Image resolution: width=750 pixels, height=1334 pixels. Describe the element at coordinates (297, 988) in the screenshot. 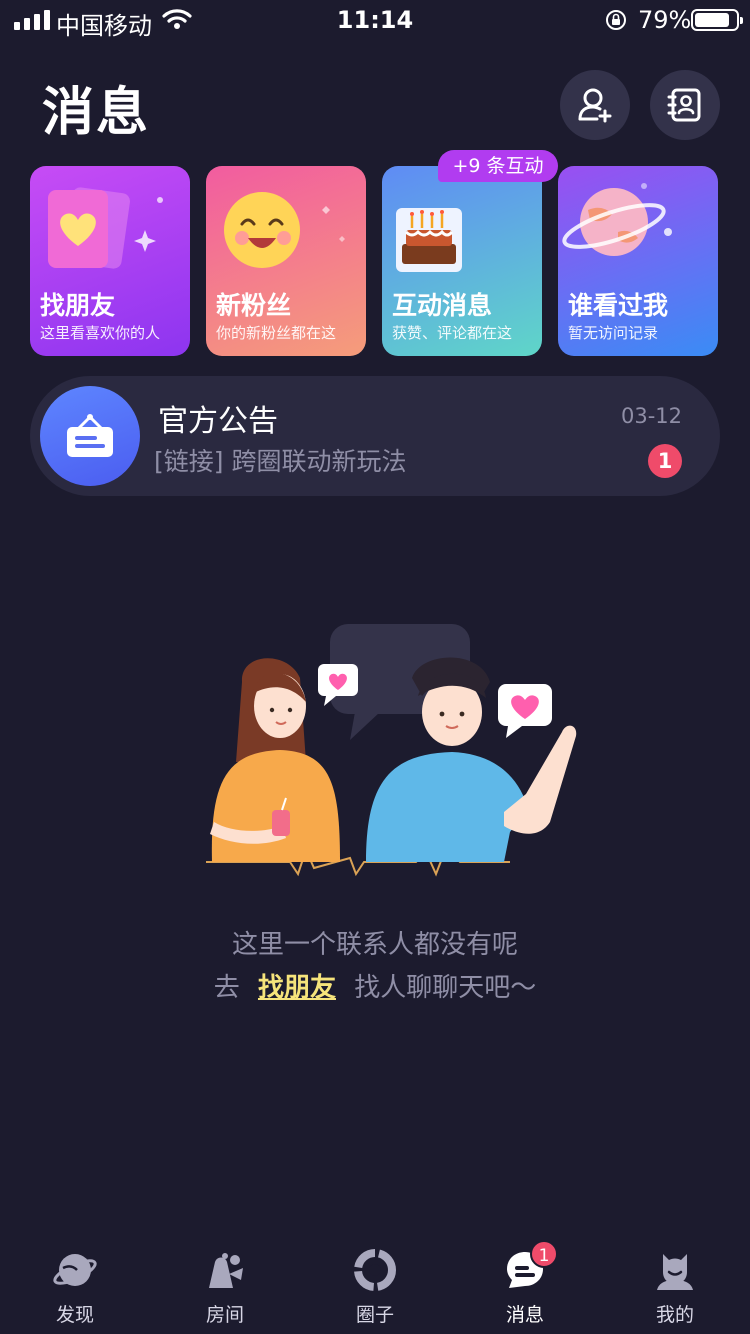

I see `find-friends-link: 找朋友` at that location.